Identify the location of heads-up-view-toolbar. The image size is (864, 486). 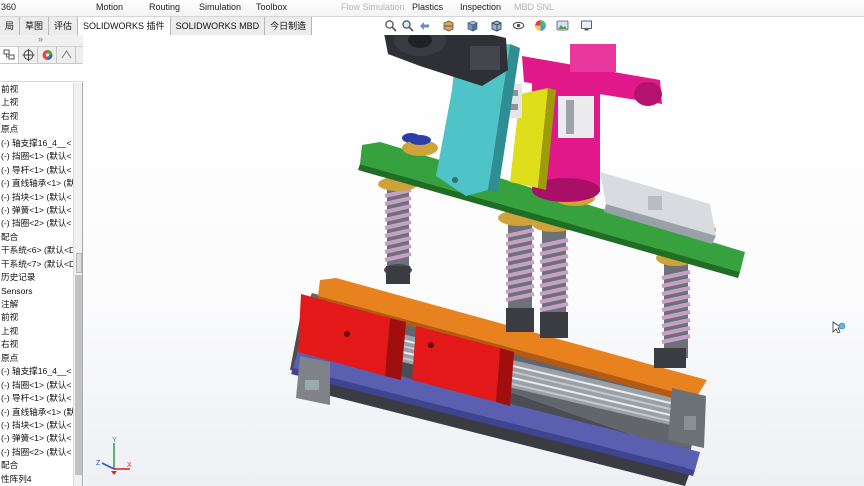
(501, 26).